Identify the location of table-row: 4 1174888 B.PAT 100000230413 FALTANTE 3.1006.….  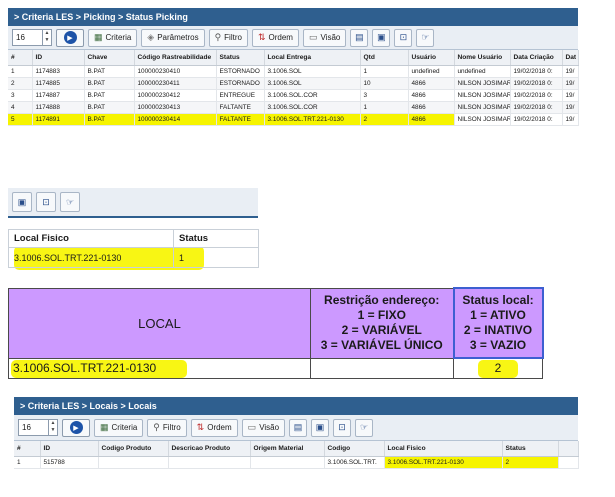
(293, 107).